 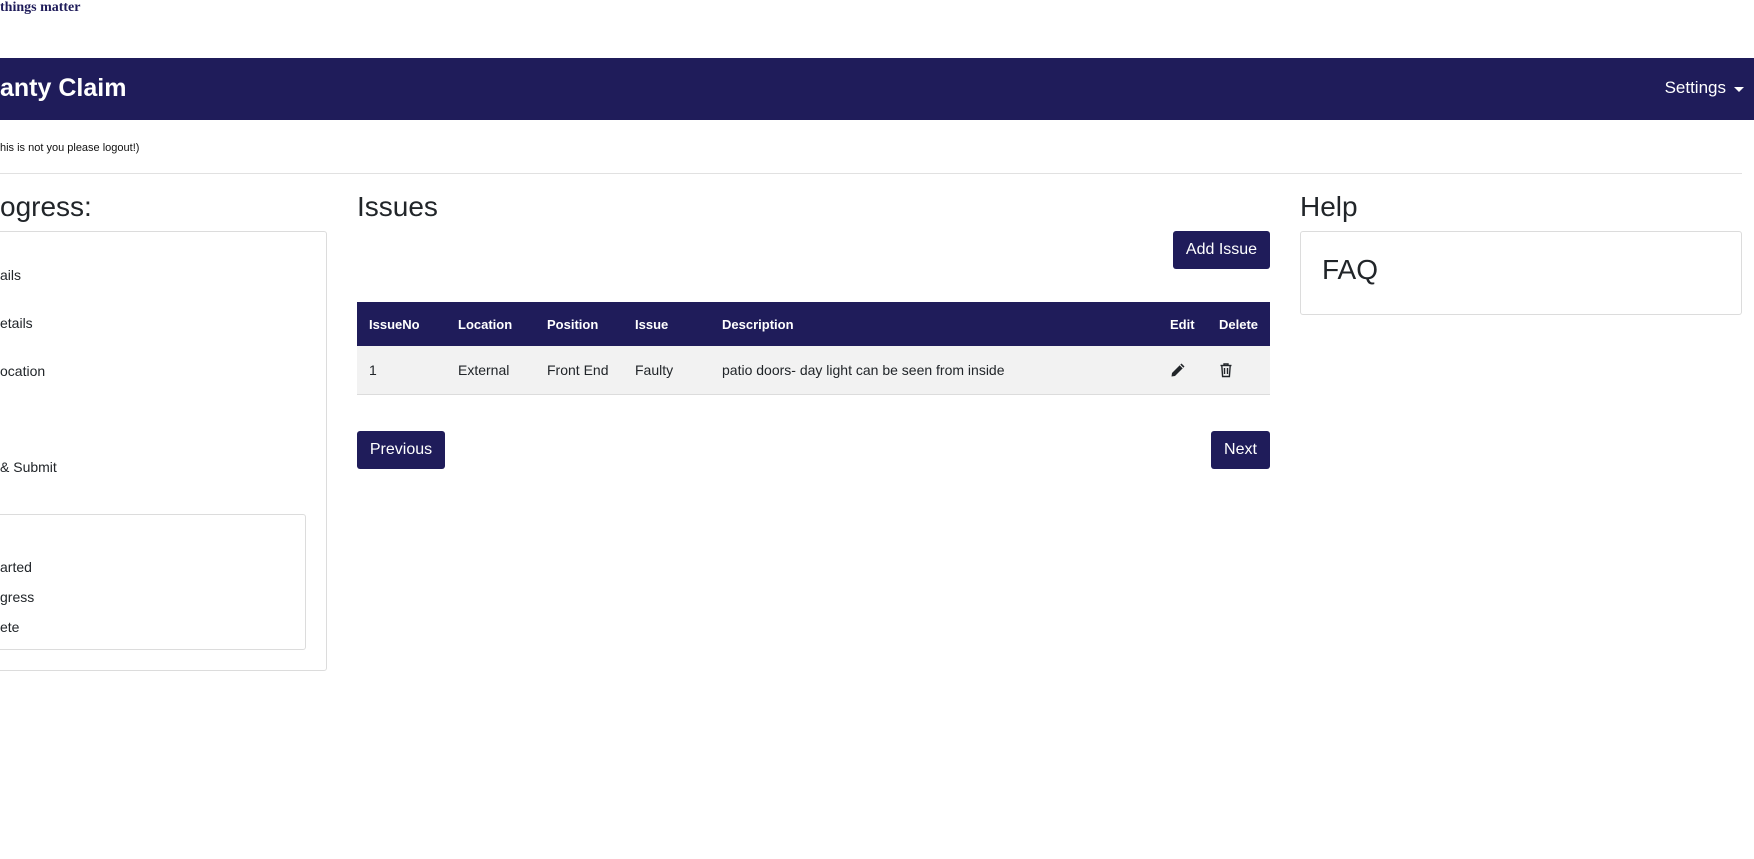 I want to click on faq-link: FAQ, so click(x=1350, y=270).